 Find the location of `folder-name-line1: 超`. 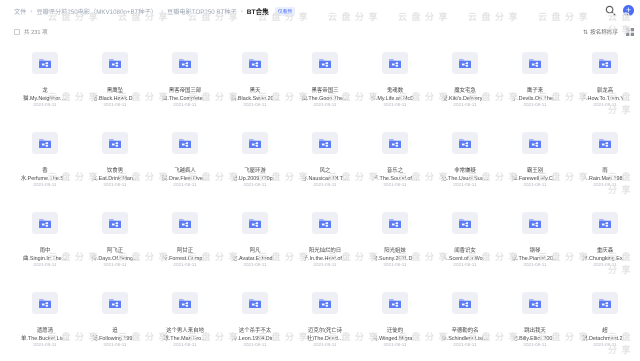

folder-name-line1: 超 is located at coordinates (605, 331).